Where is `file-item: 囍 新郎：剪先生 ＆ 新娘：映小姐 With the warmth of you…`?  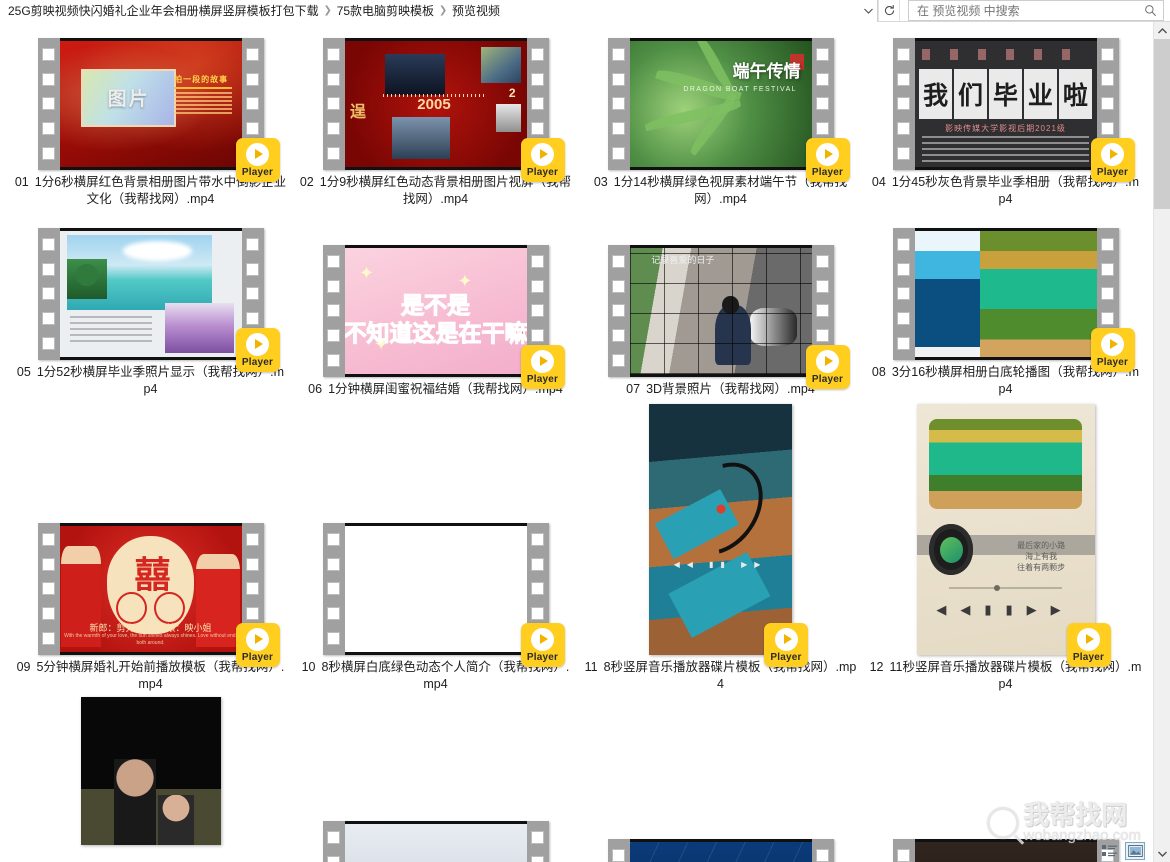 file-item: 囍 新郎：剪先生 ＆ 新娘：映小姐 With the warmth of you… is located at coordinates (150, 549).